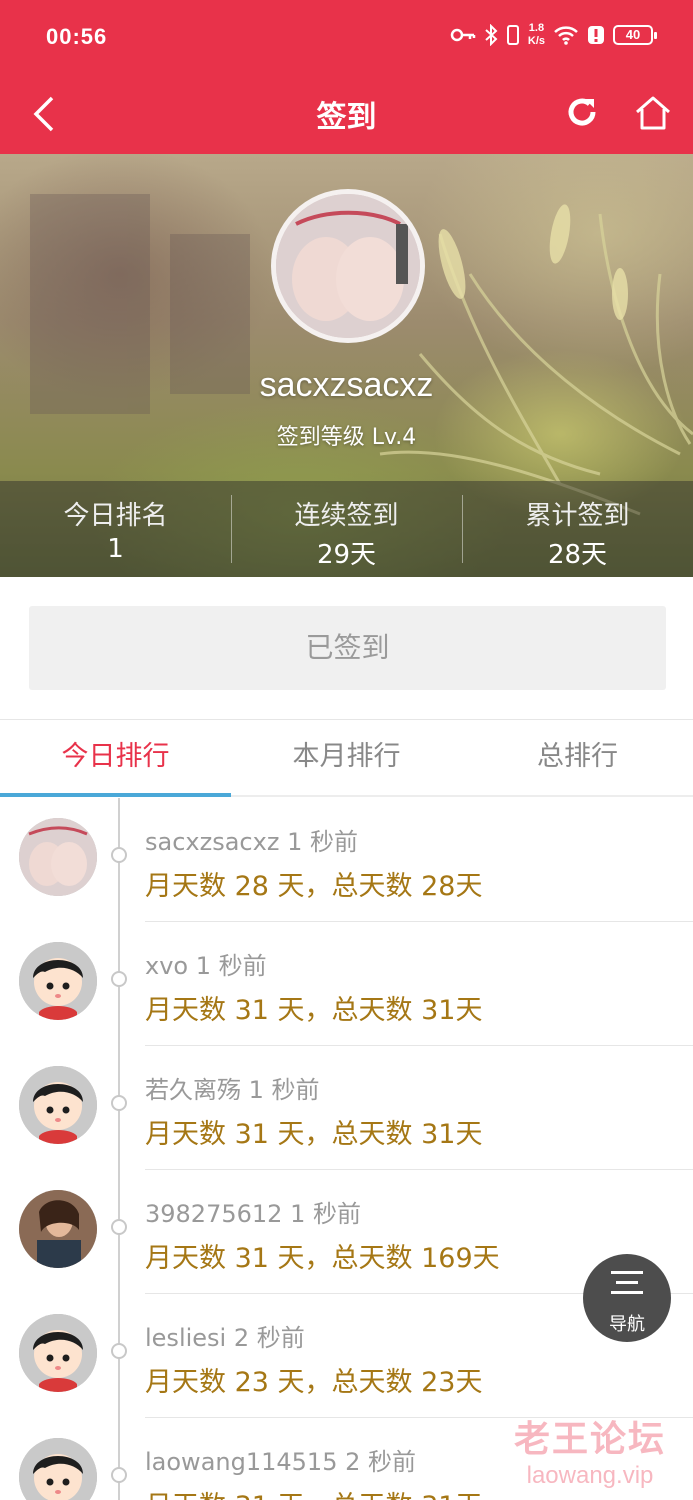 This screenshot has height=1500, width=693. I want to click on tab-today: 今日排行, so click(115, 758).